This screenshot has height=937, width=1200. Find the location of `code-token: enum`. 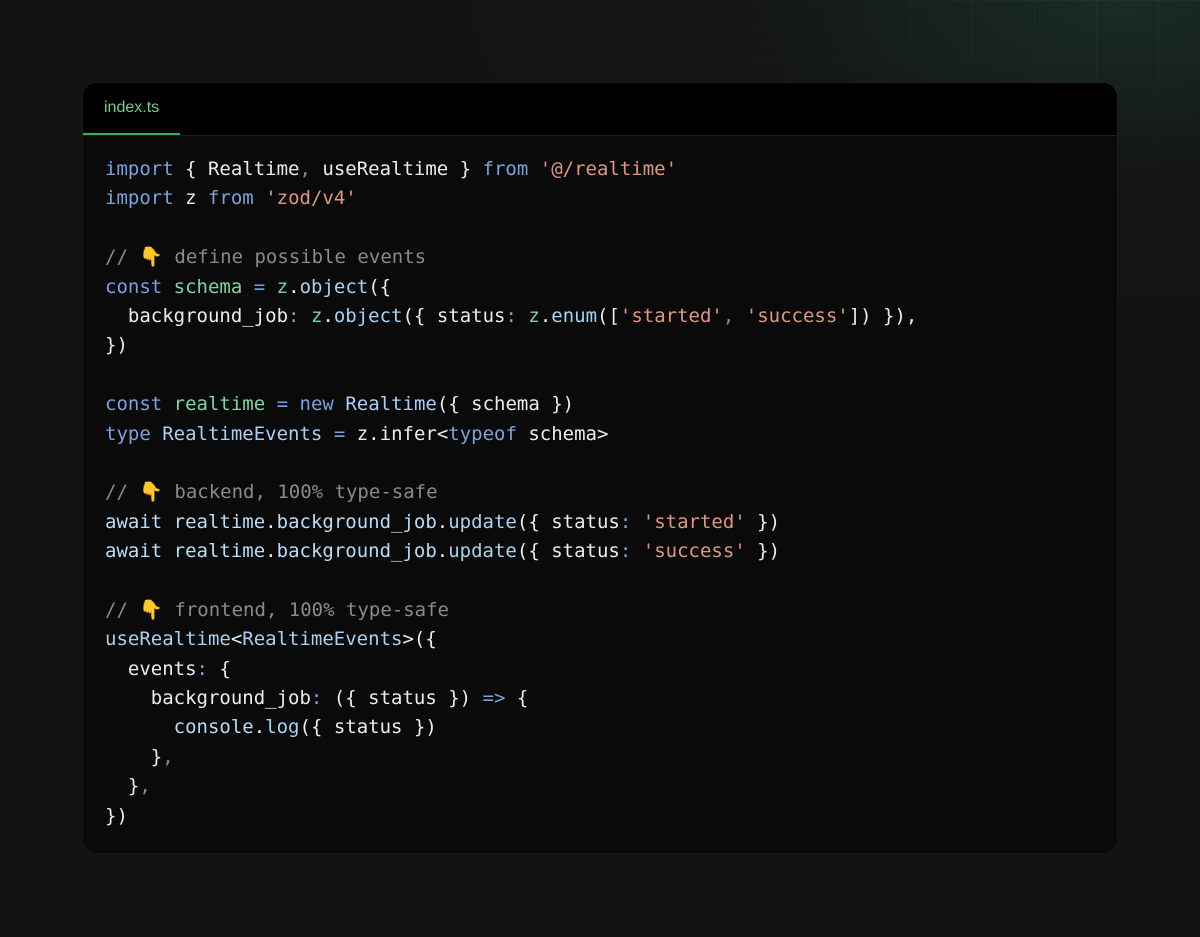

code-token: enum is located at coordinates (574, 315).